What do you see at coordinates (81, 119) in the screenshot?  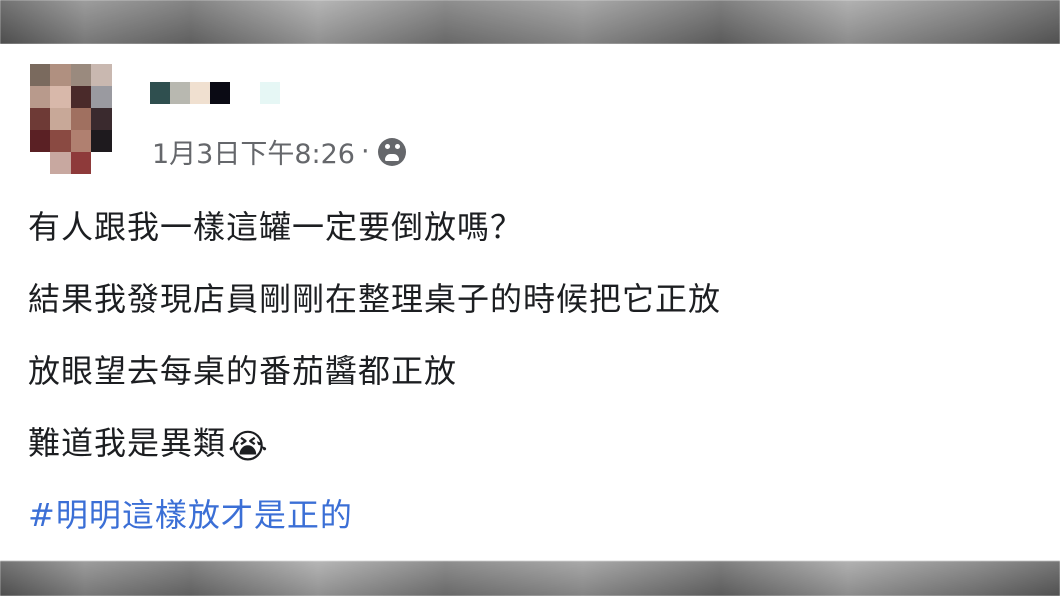 I see `avatar` at bounding box center [81, 119].